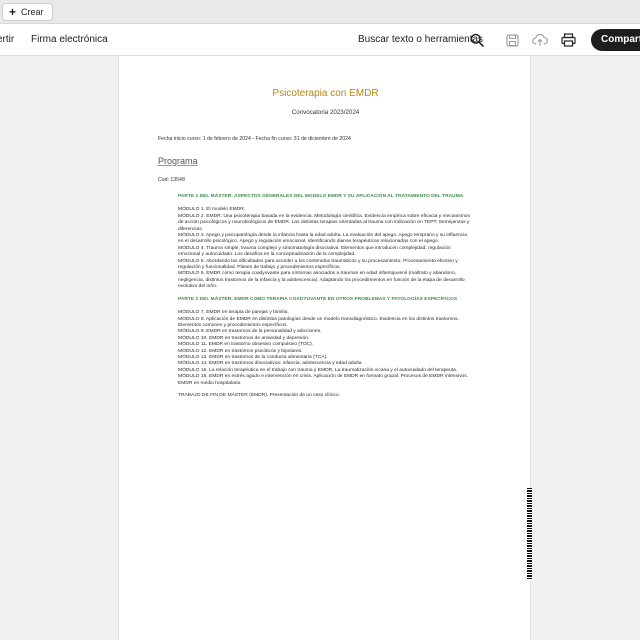 This screenshot has height=640, width=640. Describe the element at coordinates (529, 534) in the screenshot. I see `barcode` at that location.